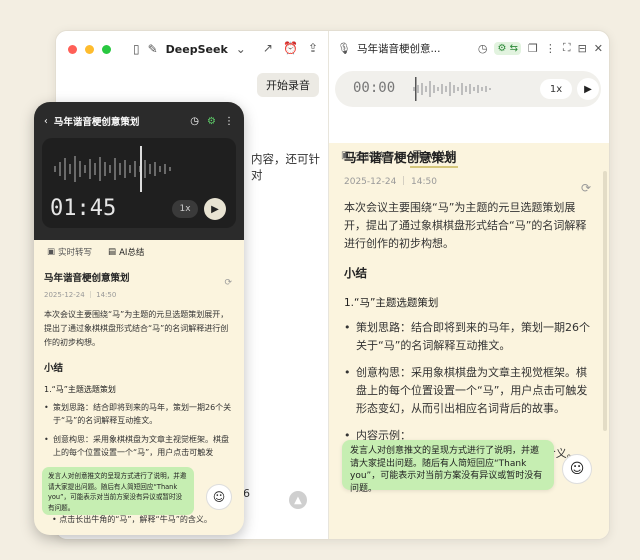 This screenshot has width=640, height=560. I want to click on section-heading: 小结, so click(355, 273).